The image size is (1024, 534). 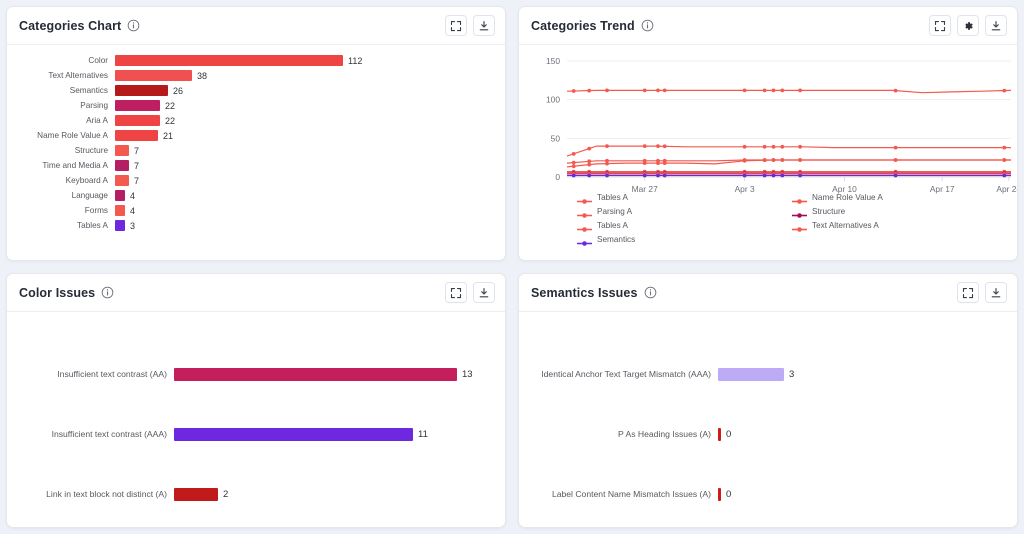 I want to click on bar-row: Aria A 22, so click(x=256, y=120).